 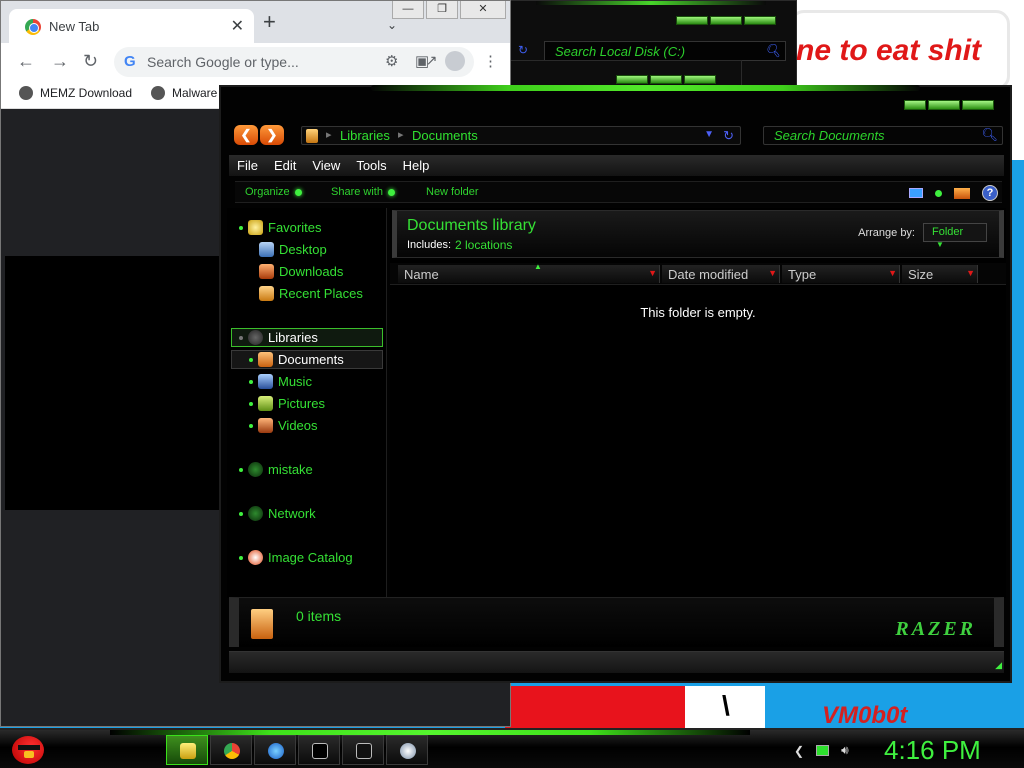 What do you see at coordinates (407, 750) in the screenshot?
I see `taskbar-paint` at bounding box center [407, 750].